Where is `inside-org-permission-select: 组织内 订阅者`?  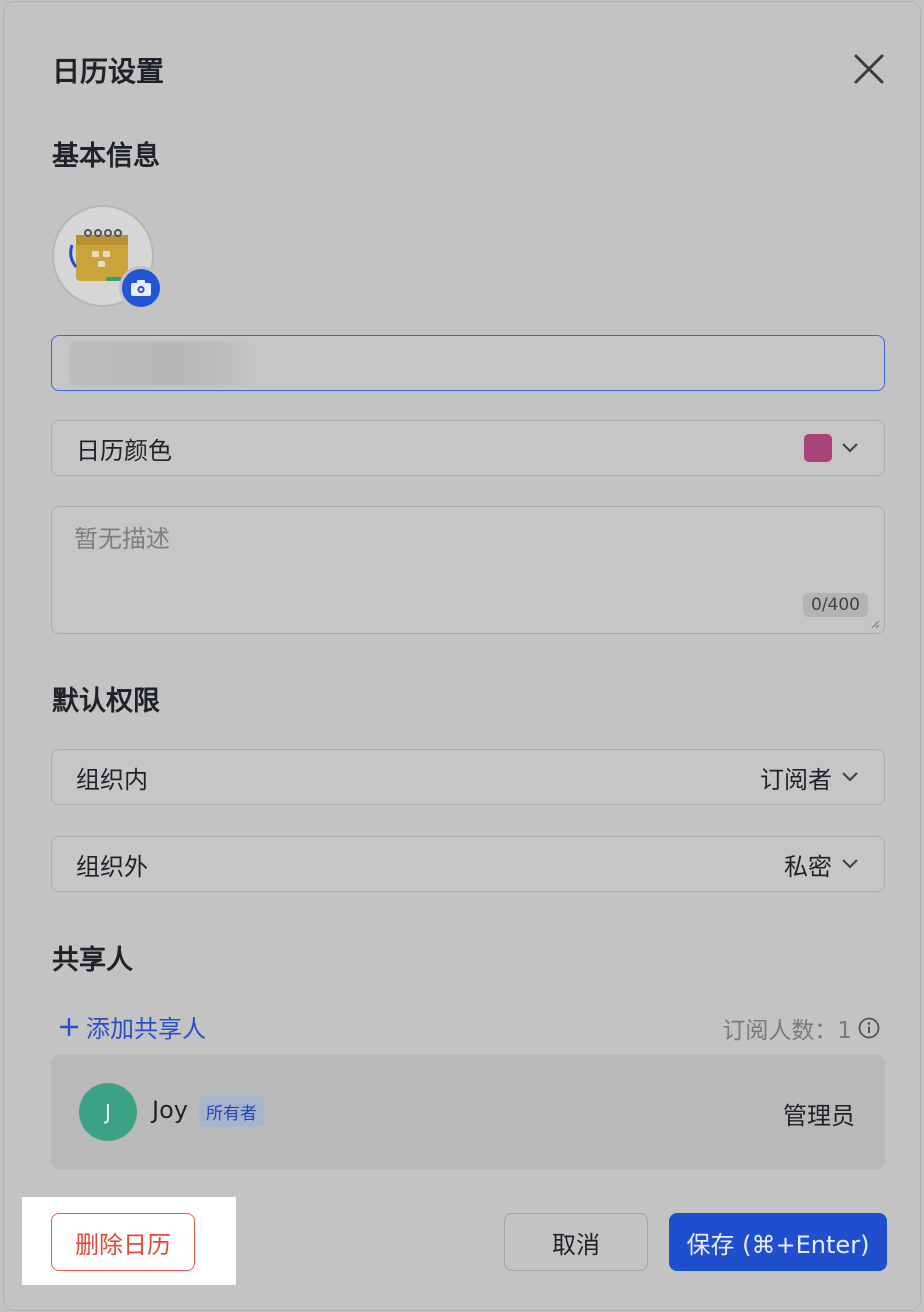
inside-org-permission-select: 组织内 订阅者 is located at coordinates (468, 777).